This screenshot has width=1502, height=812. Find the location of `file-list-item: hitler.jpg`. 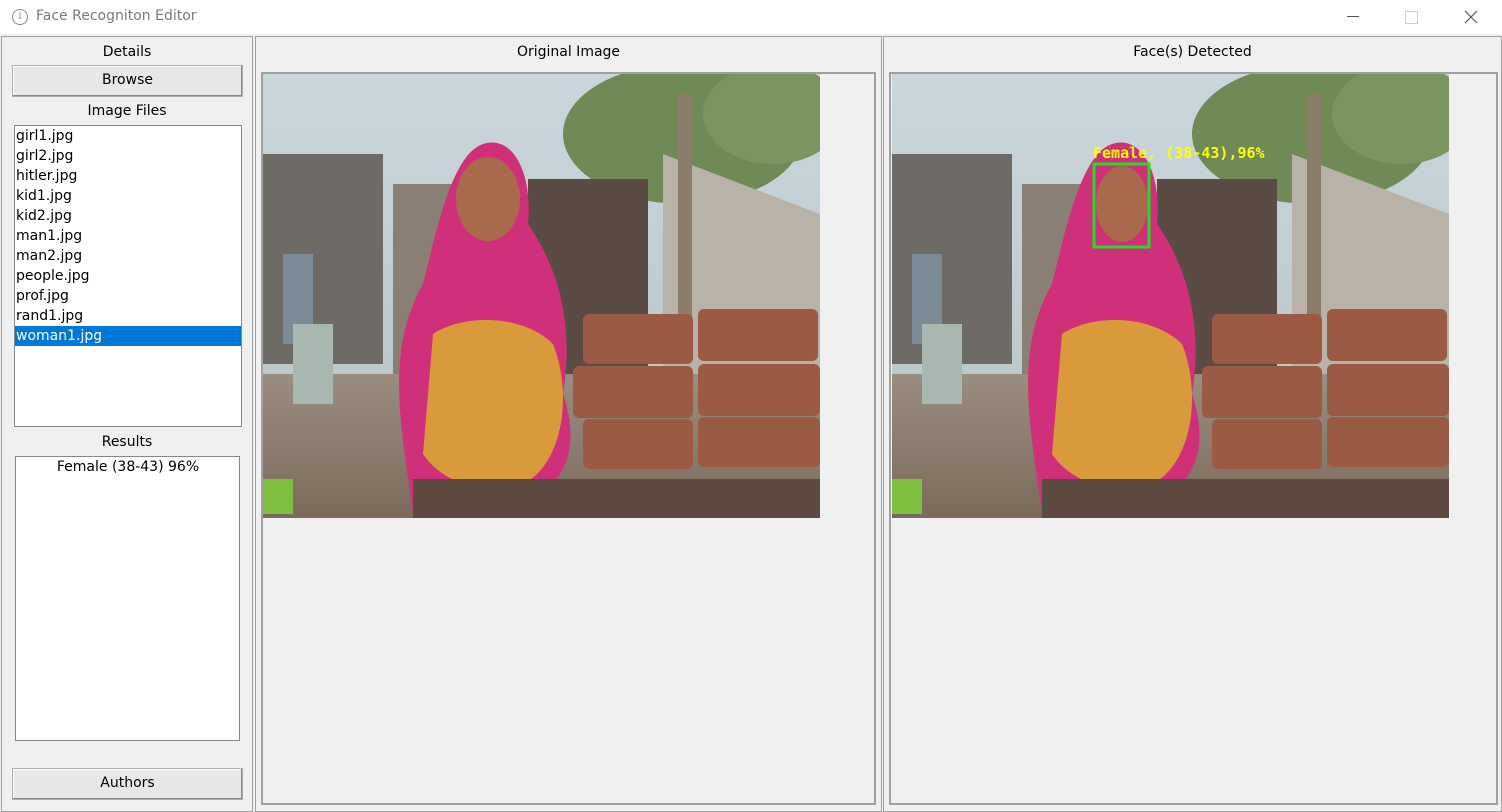

file-list-item: hitler.jpg is located at coordinates (128, 176).